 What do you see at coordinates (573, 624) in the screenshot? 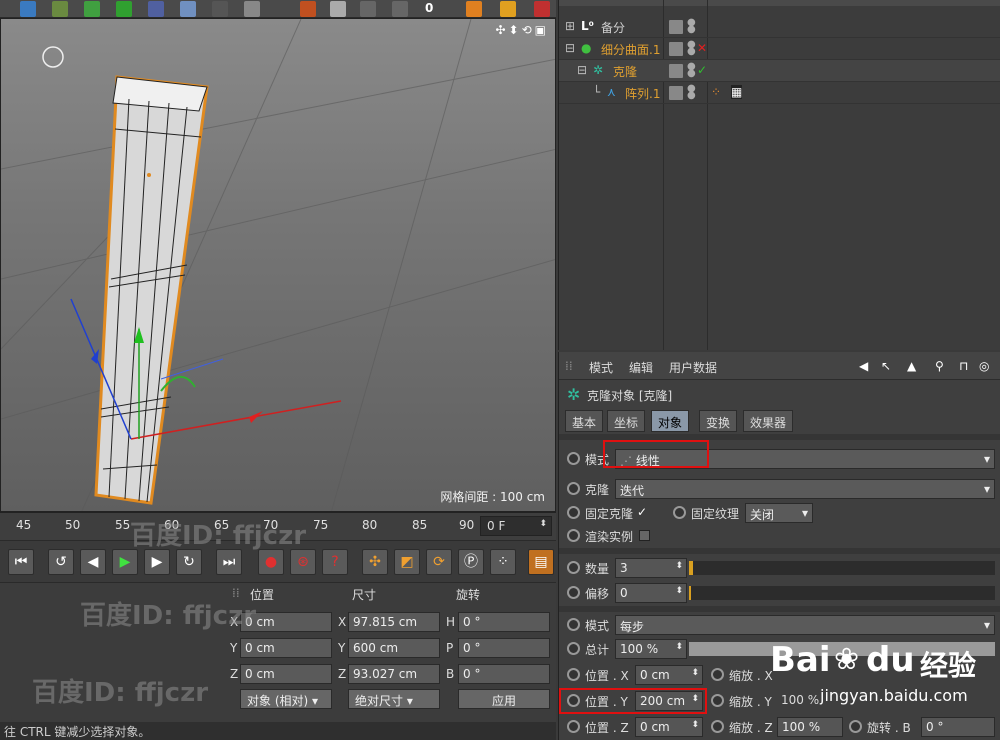
I see `step-mode-radio` at bounding box center [573, 624].